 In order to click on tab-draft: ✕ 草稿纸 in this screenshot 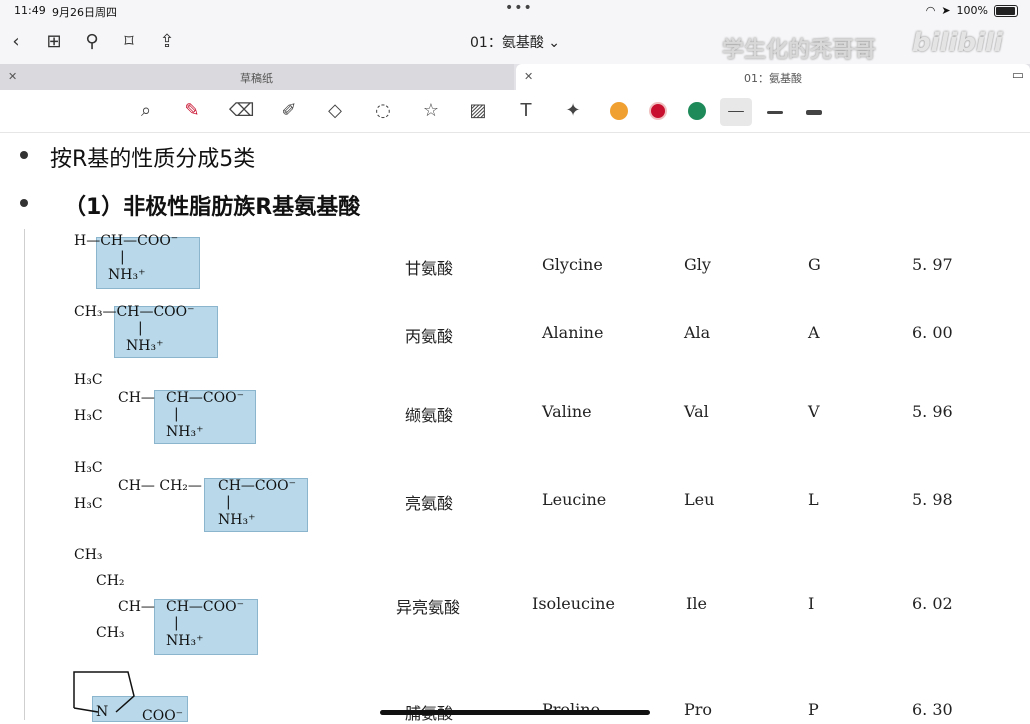, I will do `click(257, 77)`.